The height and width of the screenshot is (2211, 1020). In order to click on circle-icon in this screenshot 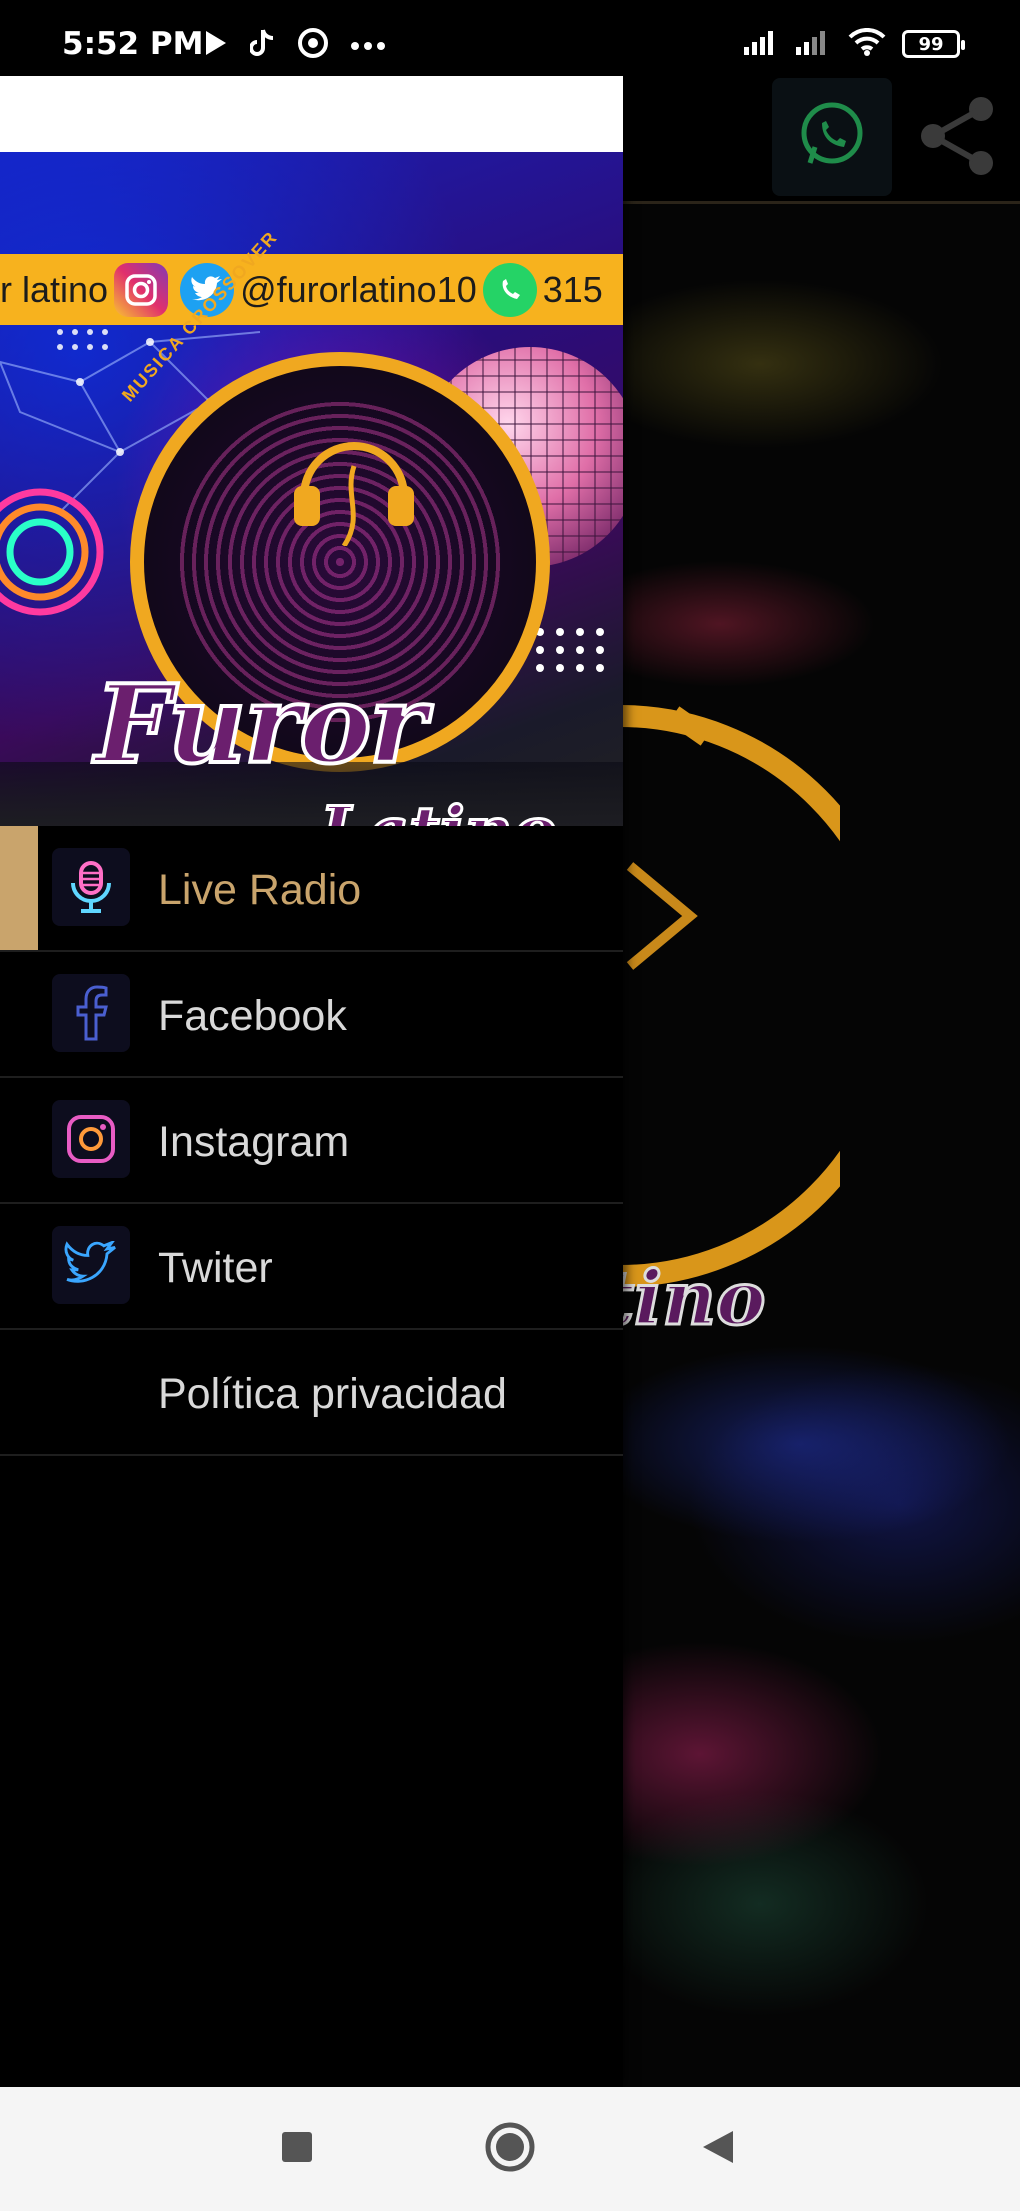, I will do `click(510, 2149)`.